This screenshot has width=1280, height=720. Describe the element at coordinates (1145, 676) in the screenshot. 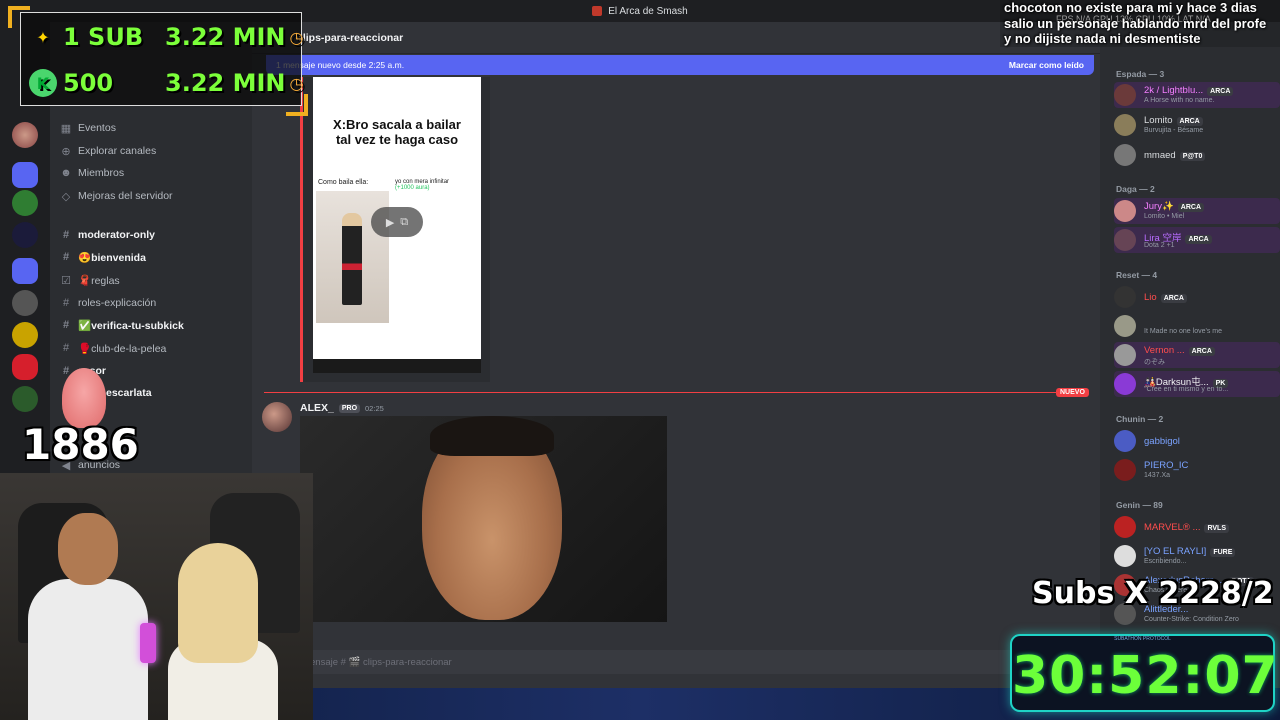

I see `timer-value: 30:52:07` at that location.